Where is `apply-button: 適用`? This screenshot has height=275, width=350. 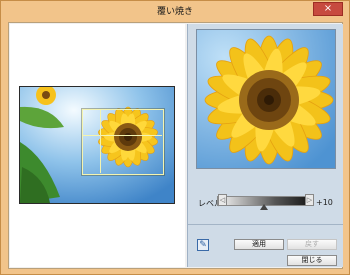
apply-button: 適用 is located at coordinates (259, 244).